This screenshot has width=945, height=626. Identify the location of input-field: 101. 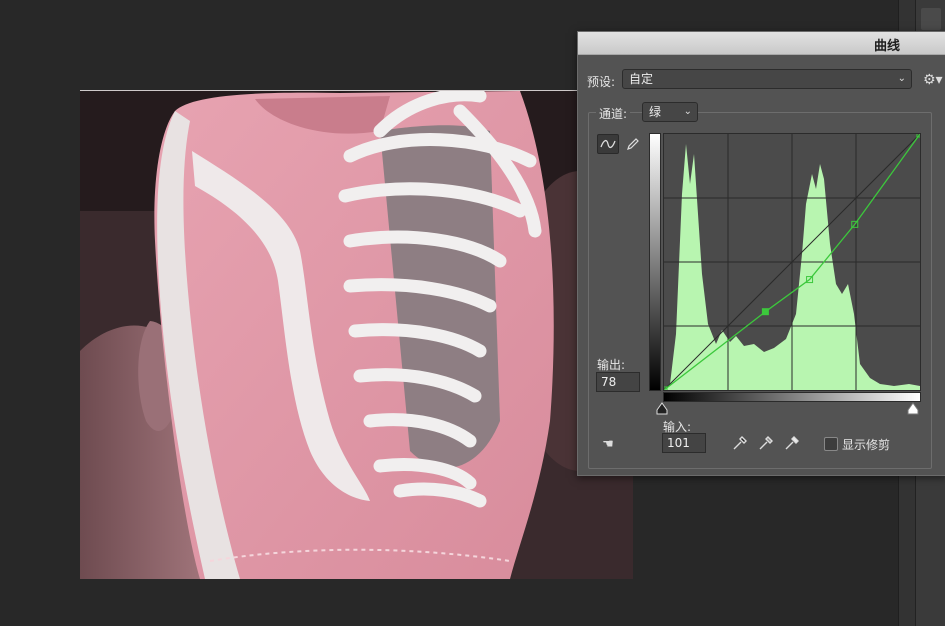
(684, 443).